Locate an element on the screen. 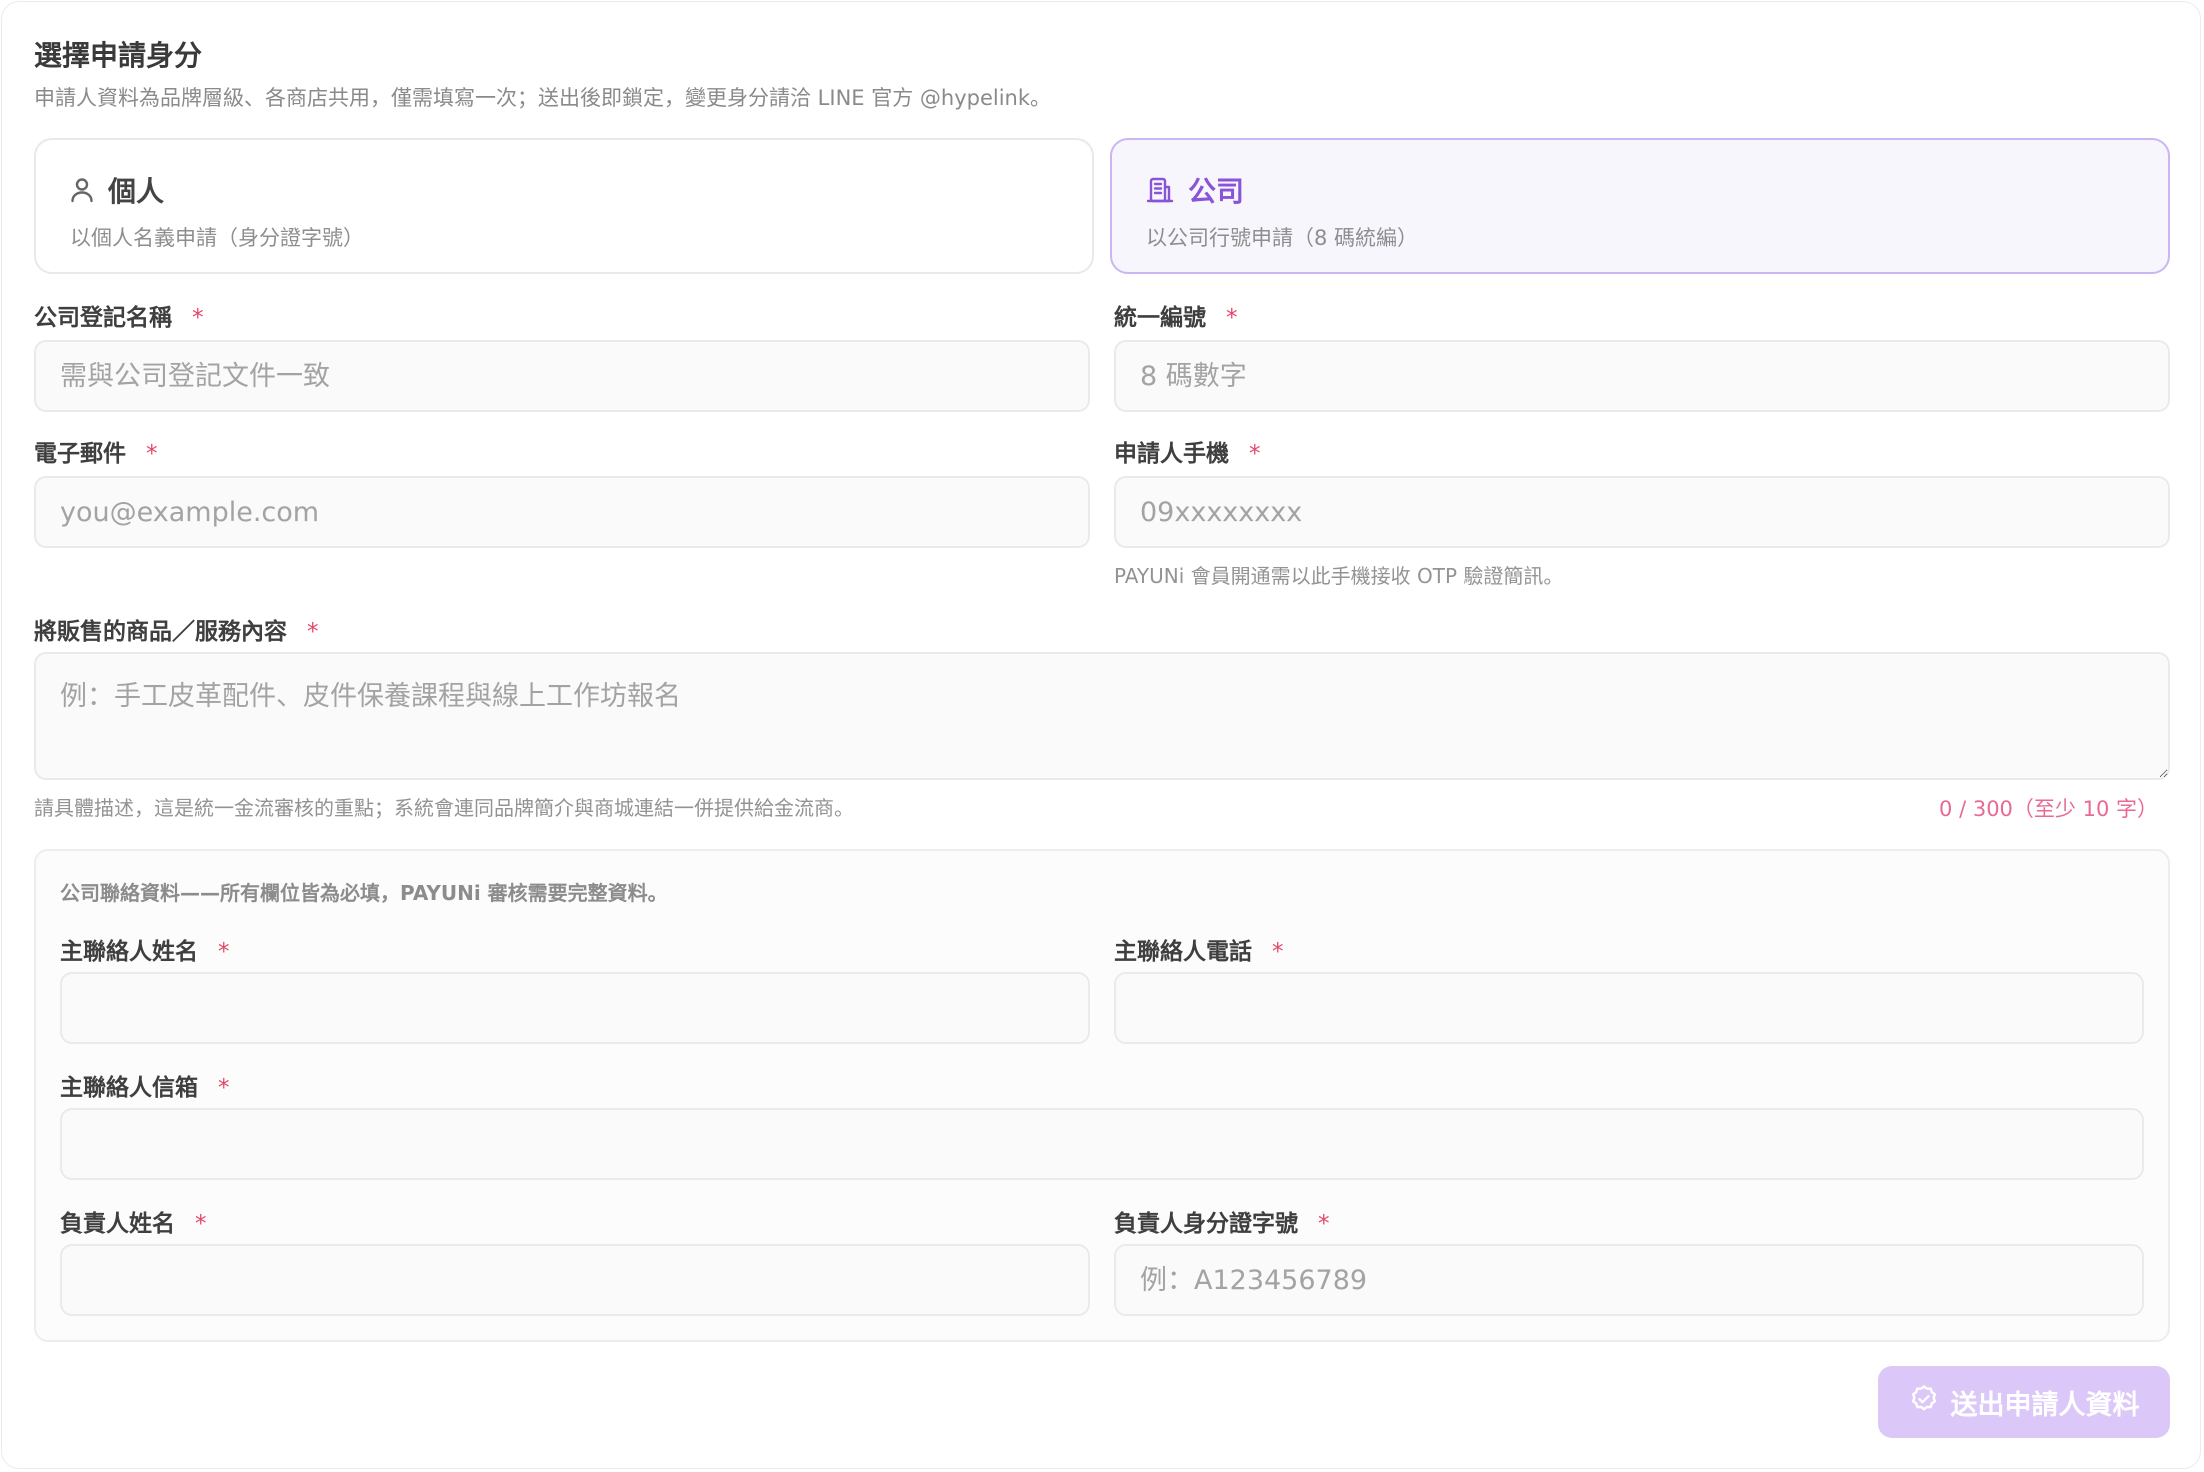  identity-option-label: 個人 is located at coordinates (136, 191).